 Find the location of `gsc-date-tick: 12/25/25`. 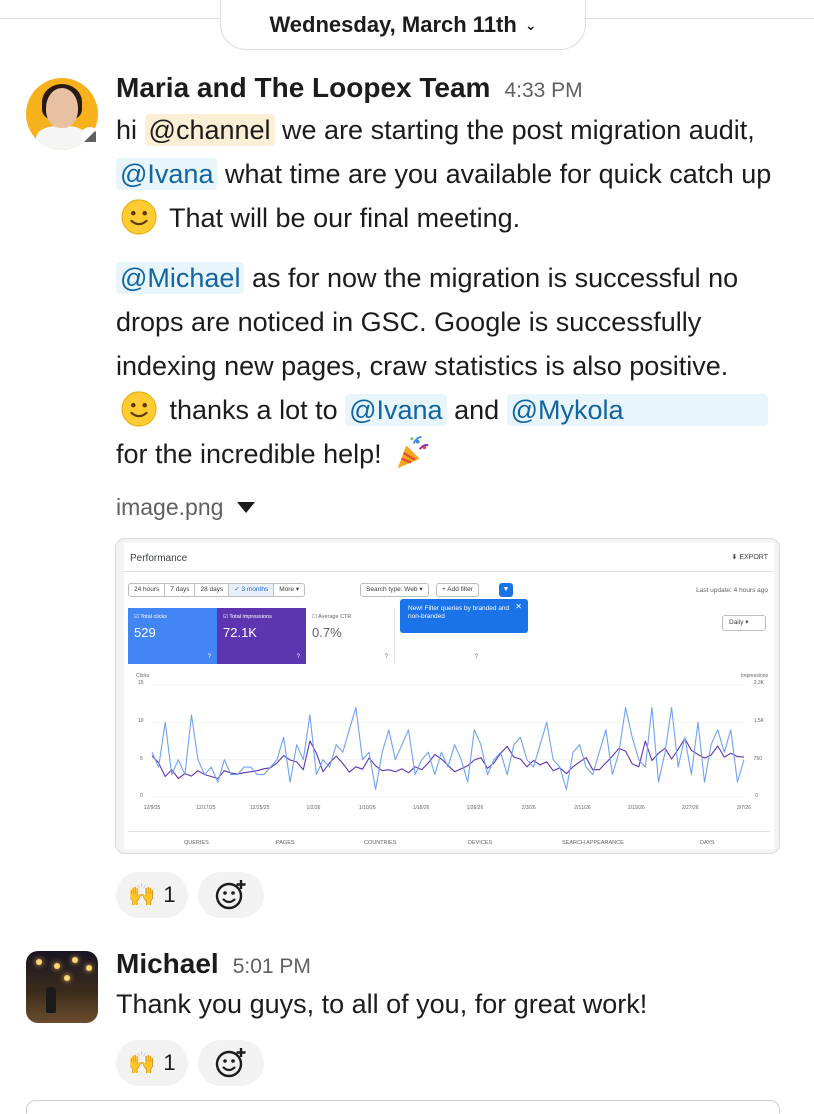

gsc-date-tick: 12/25/25 is located at coordinates (260, 808).